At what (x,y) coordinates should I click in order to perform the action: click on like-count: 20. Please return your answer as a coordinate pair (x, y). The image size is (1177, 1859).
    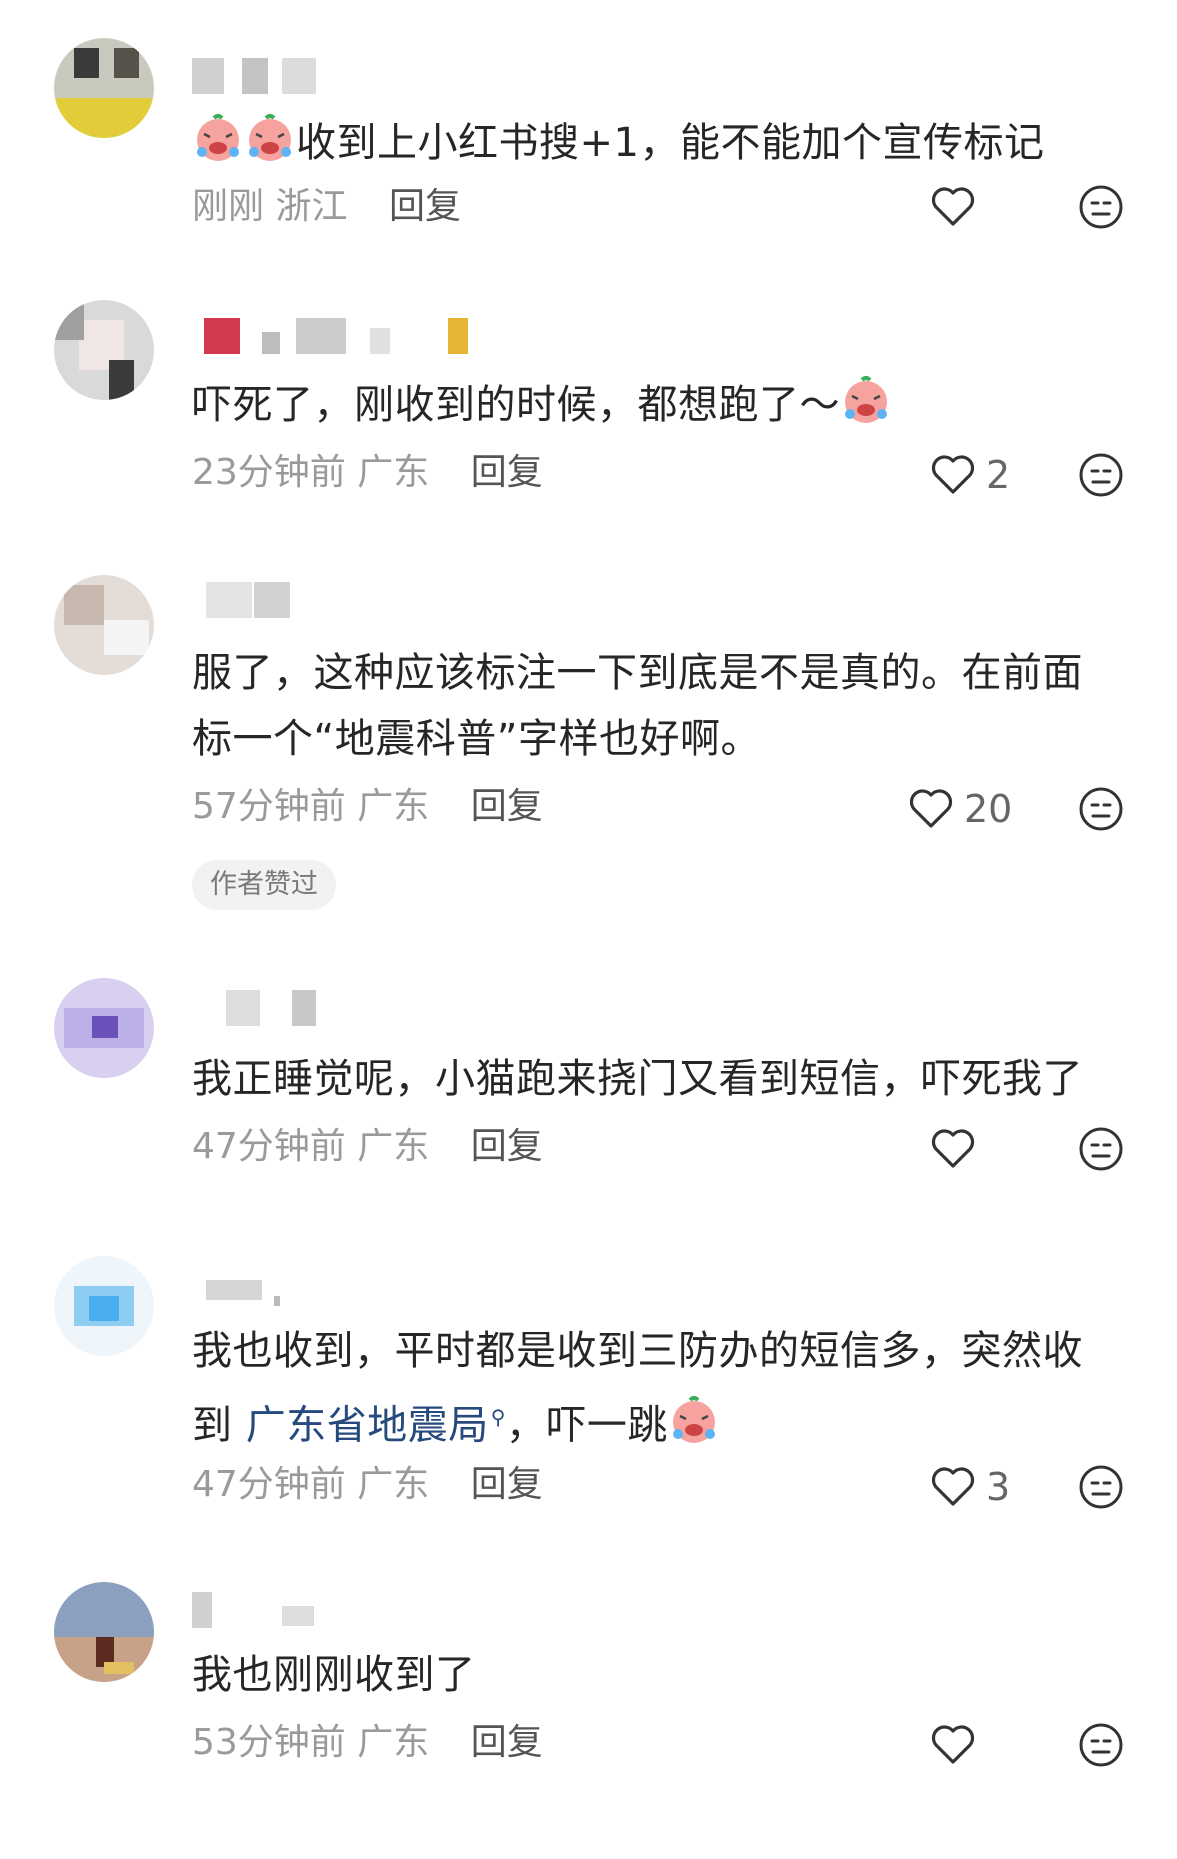
    Looking at the image, I should click on (988, 809).